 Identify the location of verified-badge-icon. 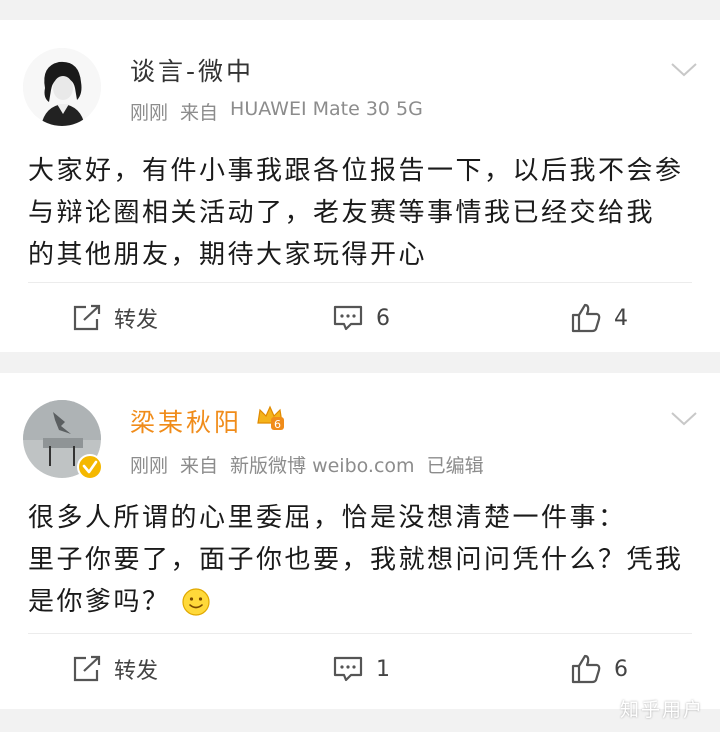
(90, 467).